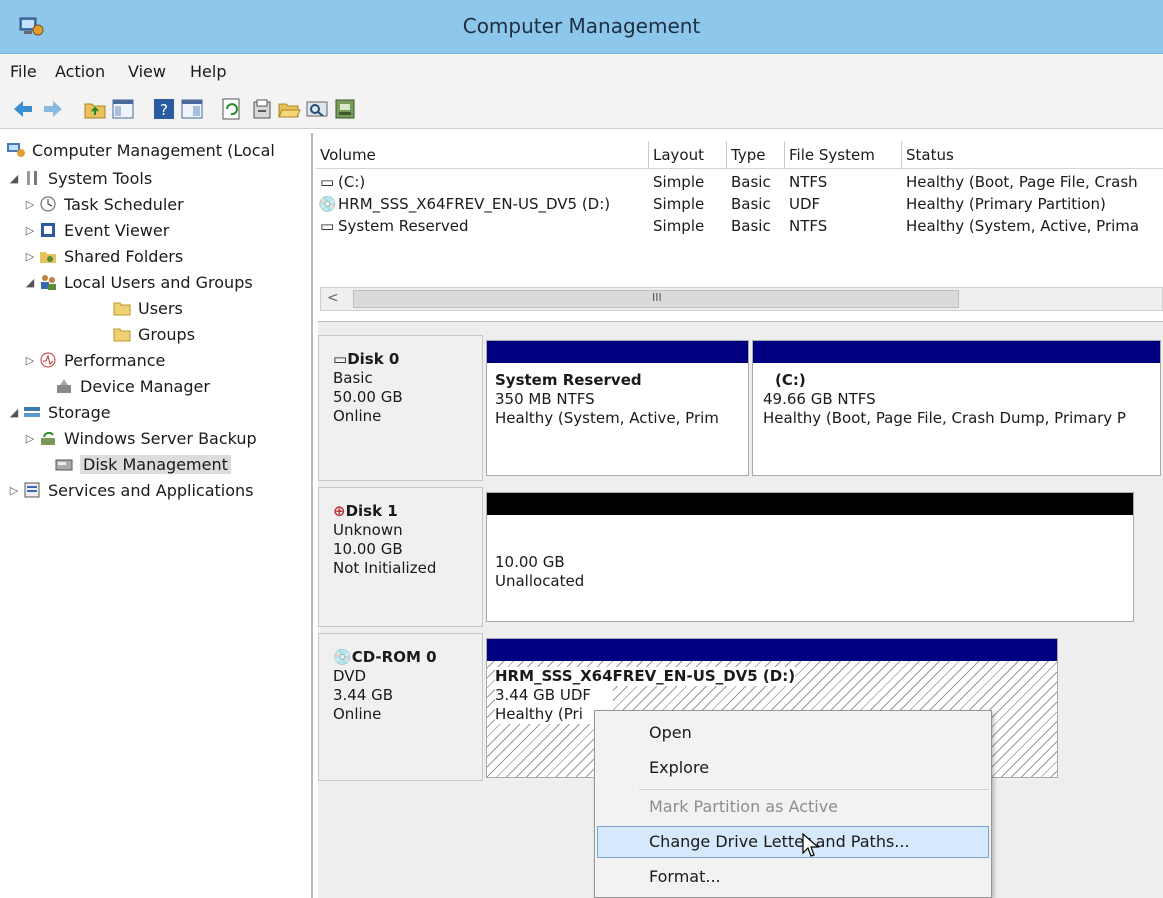 The height and width of the screenshot is (898, 1163). I want to click on tree-node-event-viewer: ▷ Event Viewer, so click(96, 230).